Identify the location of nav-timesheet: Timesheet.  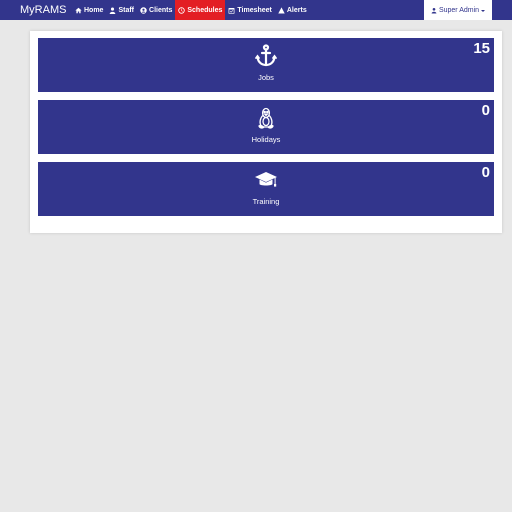
(250, 10).